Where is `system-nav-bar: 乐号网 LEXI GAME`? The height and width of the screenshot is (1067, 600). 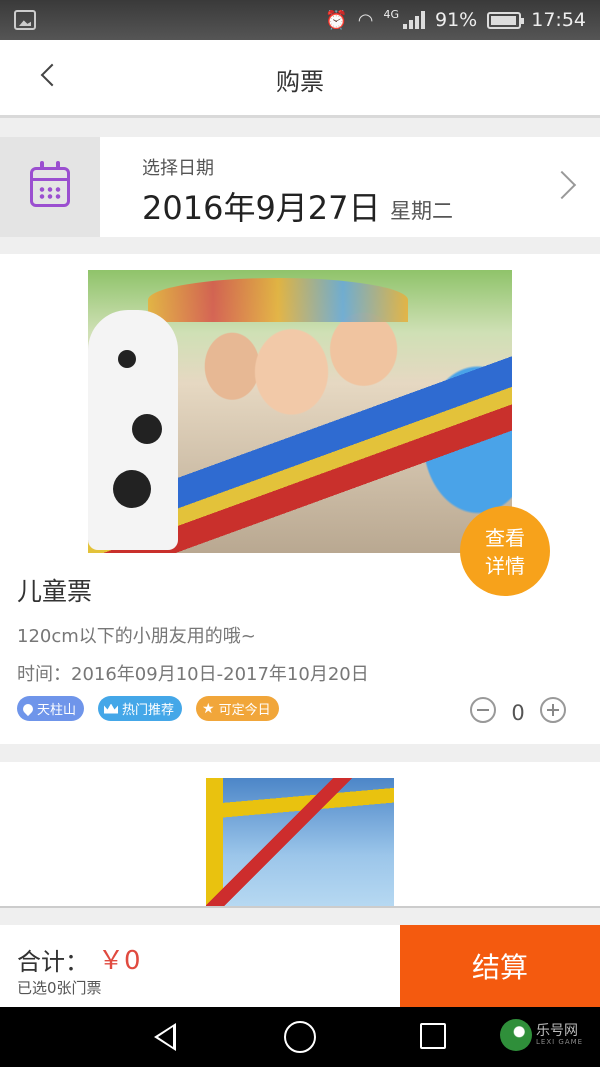 system-nav-bar: 乐号网 LEXI GAME is located at coordinates (300, 1037).